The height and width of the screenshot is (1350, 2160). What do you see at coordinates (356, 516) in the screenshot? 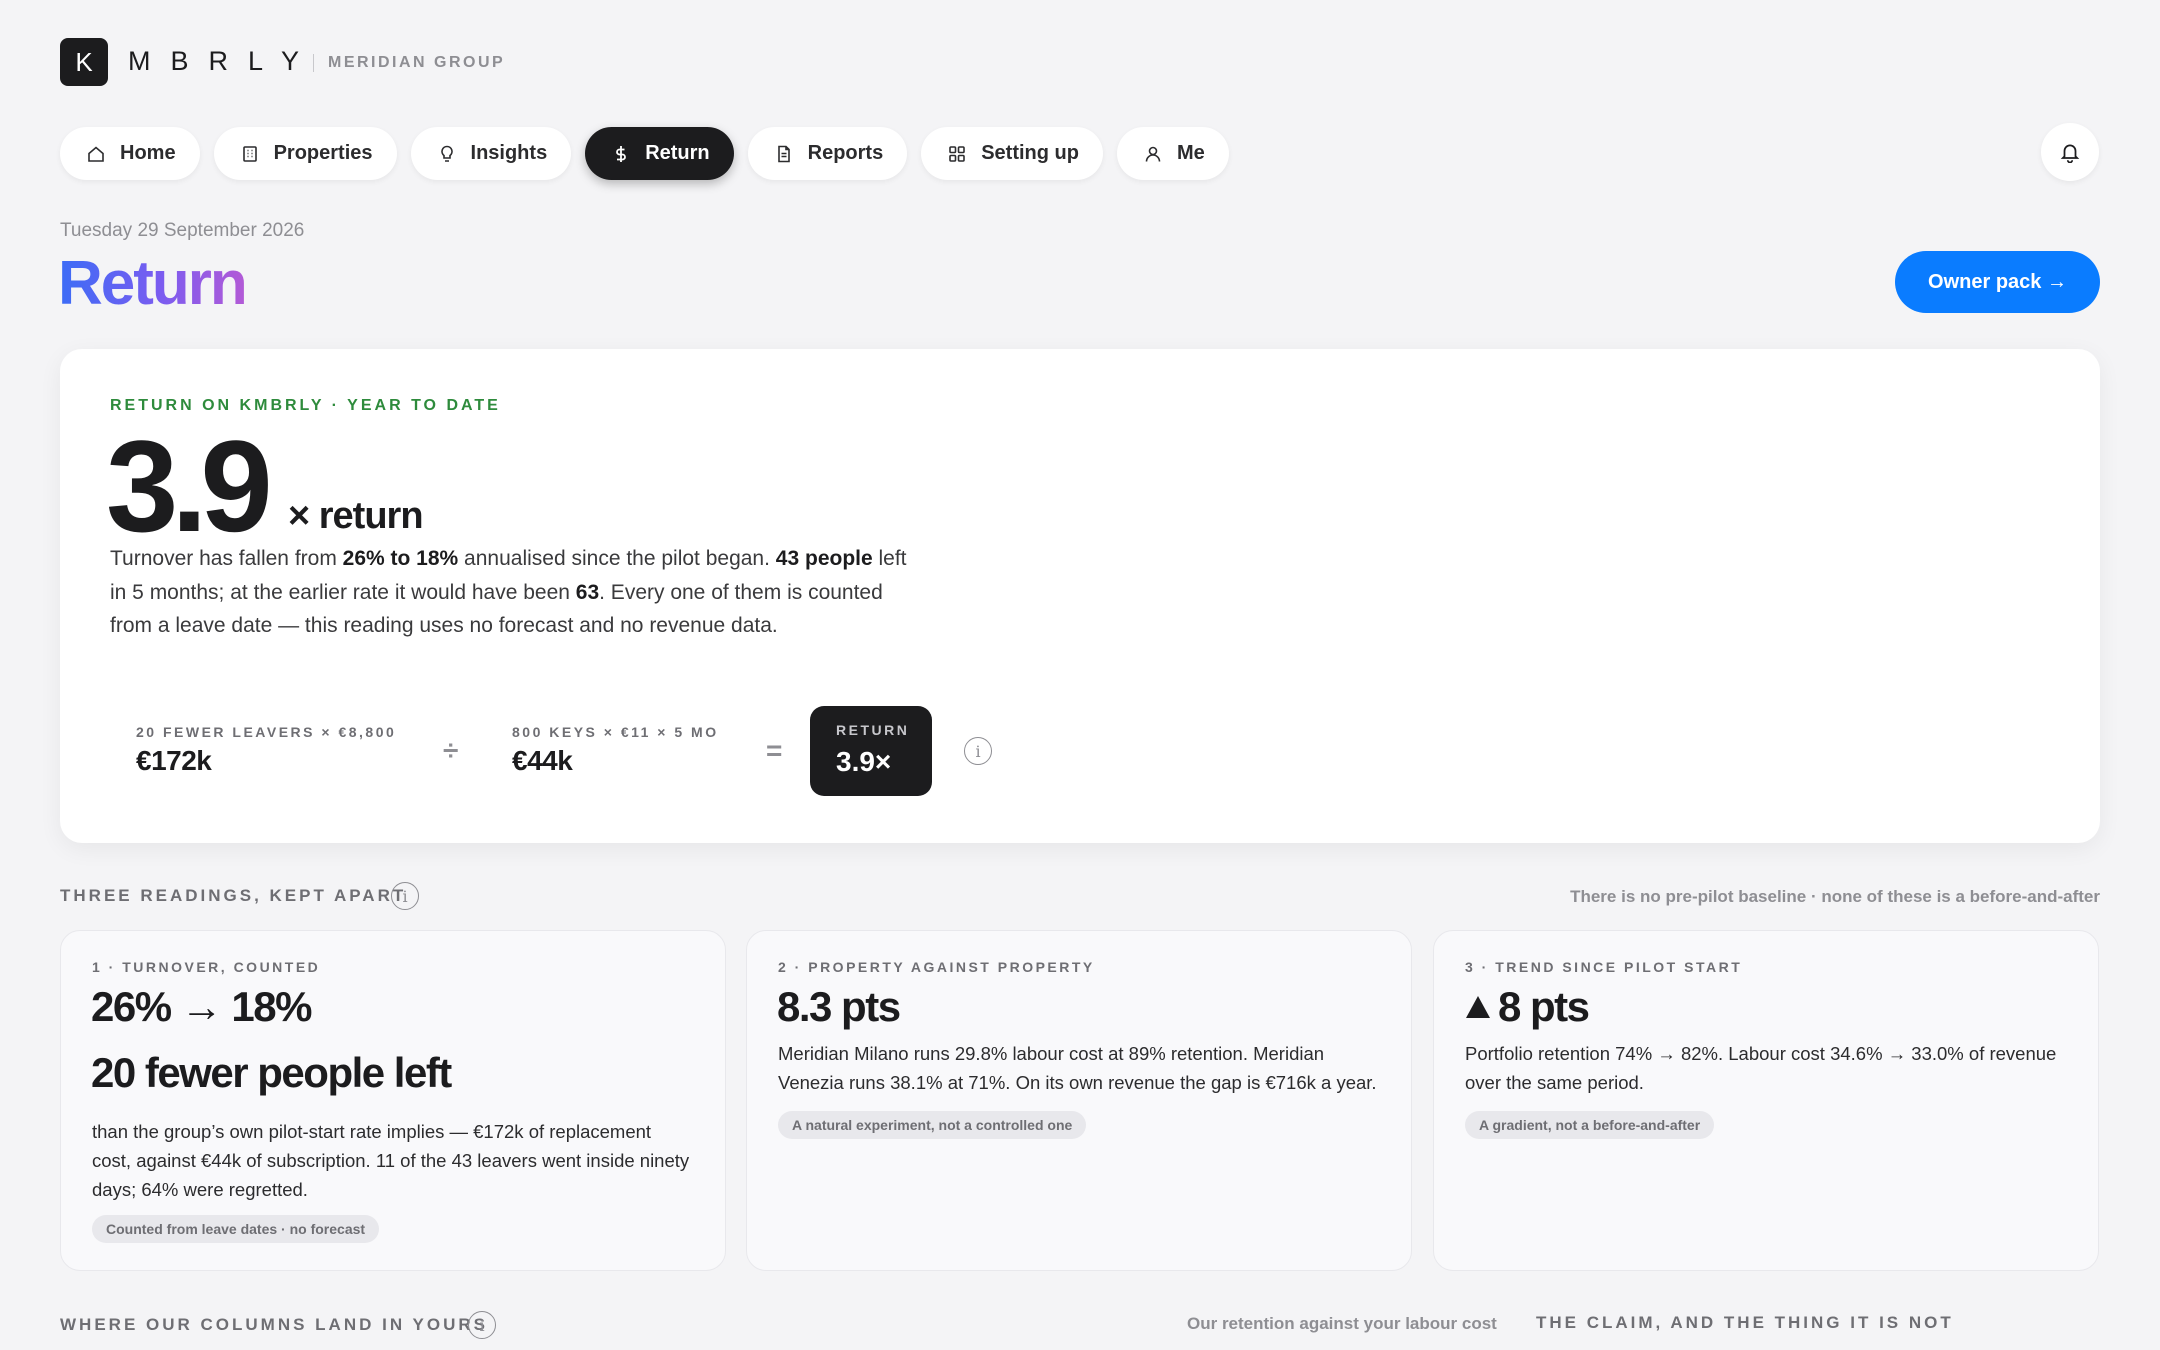
I see `return-suffix: × return` at bounding box center [356, 516].